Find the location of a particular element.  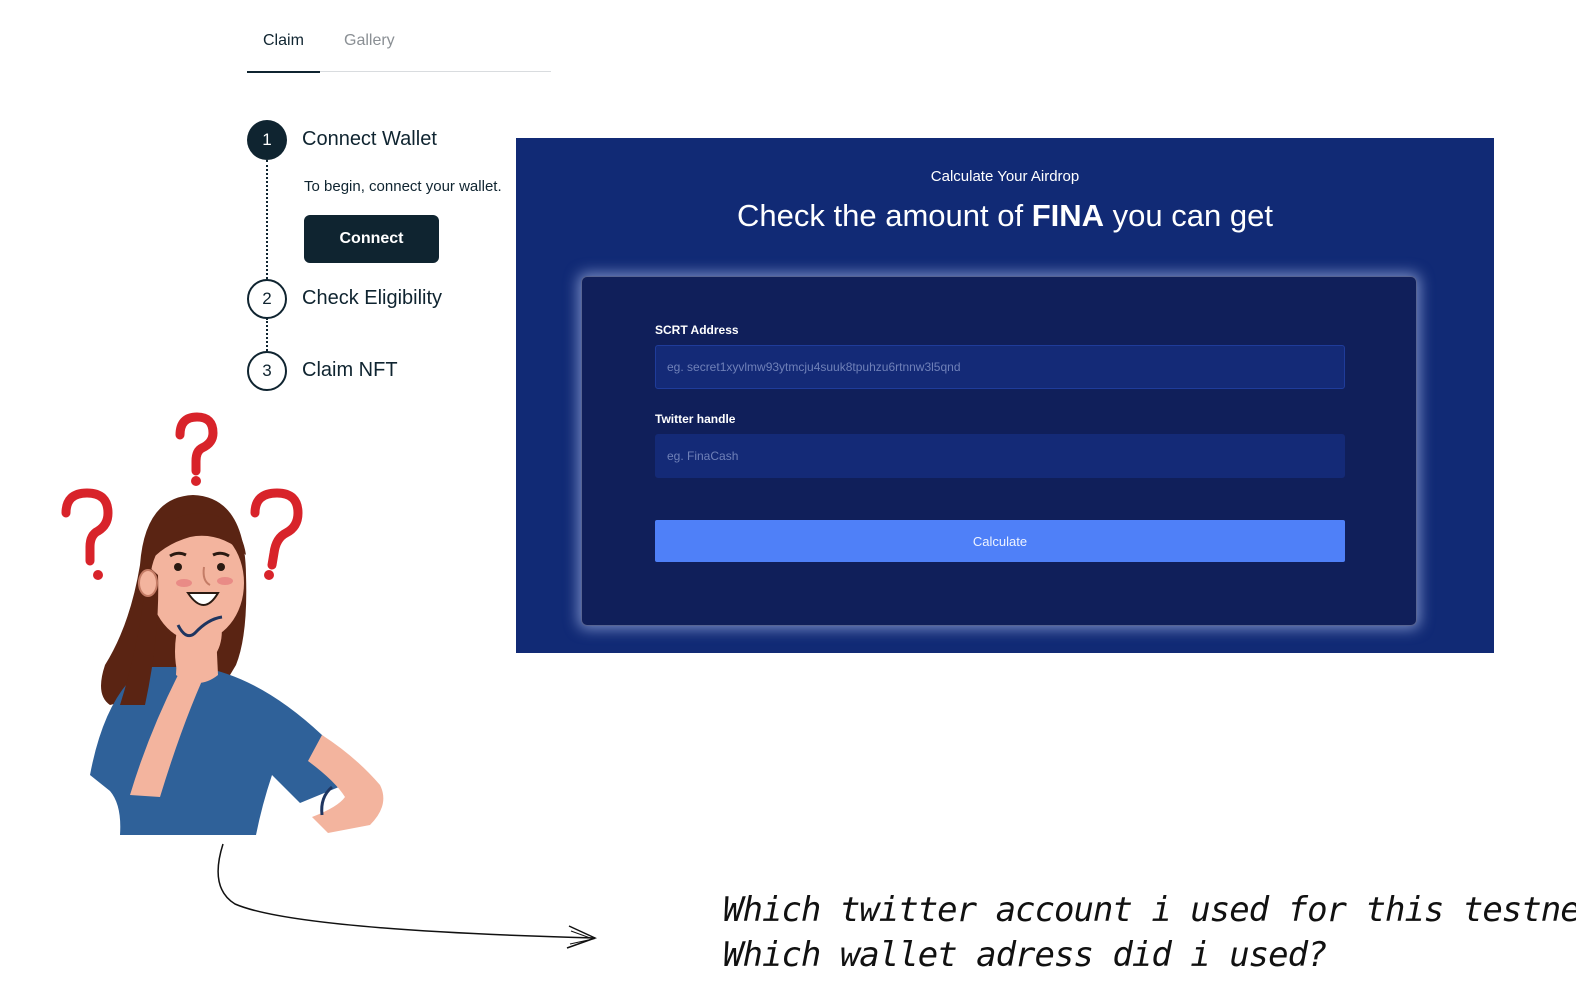

headline-suffix: you can get is located at coordinates (1192, 215).